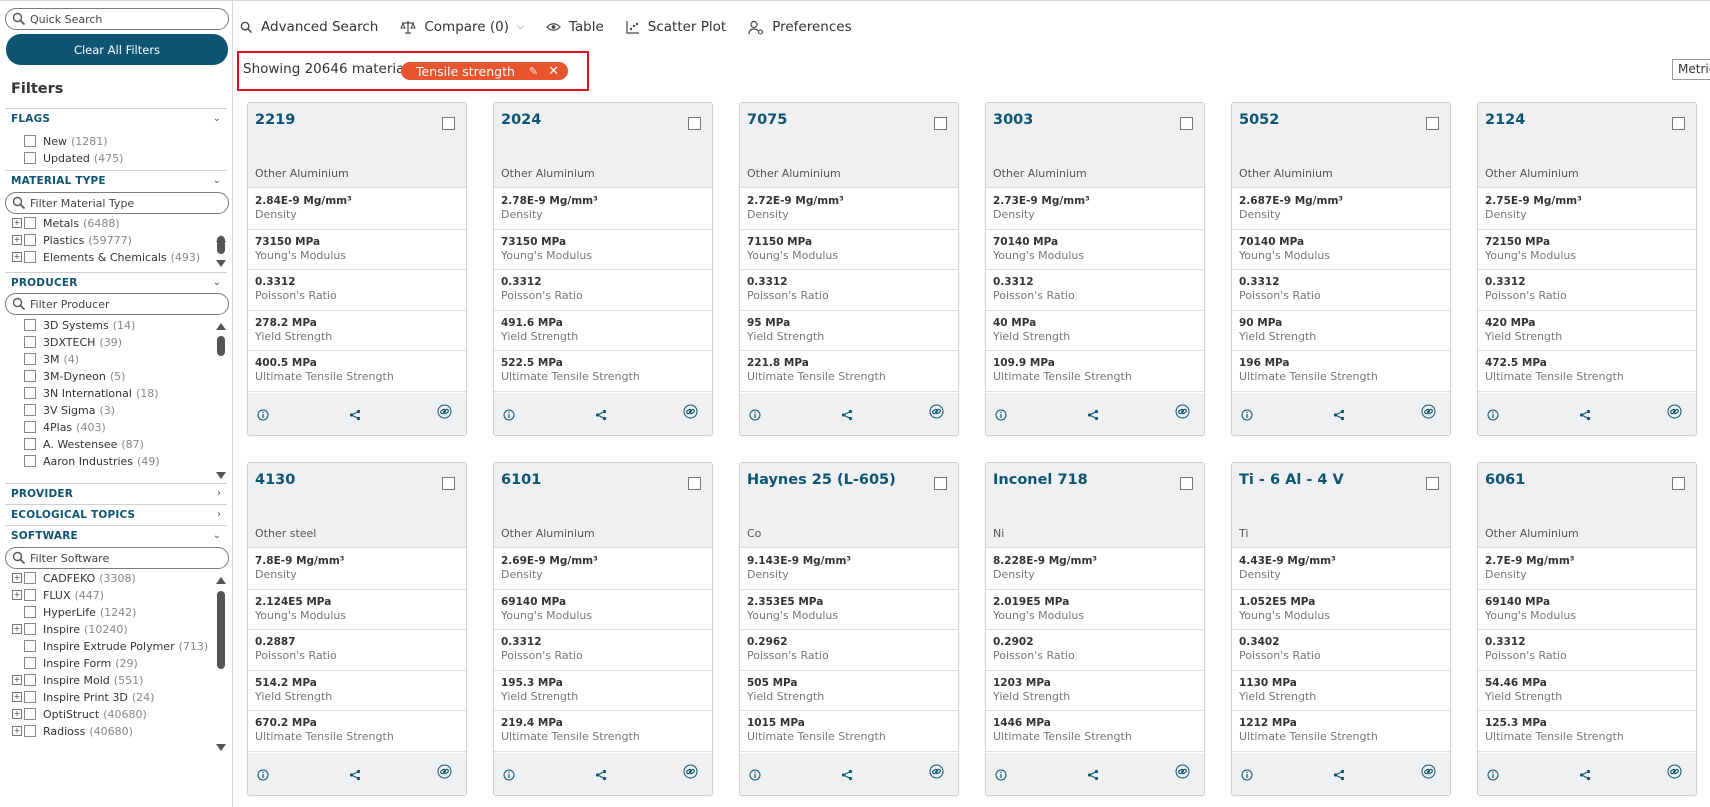 This screenshot has height=807, width=1710. What do you see at coordinates (116, 180) in the screenshot?
I see `section-material-type-header: MATERIAL TYPE ⌄` at bounding box center [116, 180].